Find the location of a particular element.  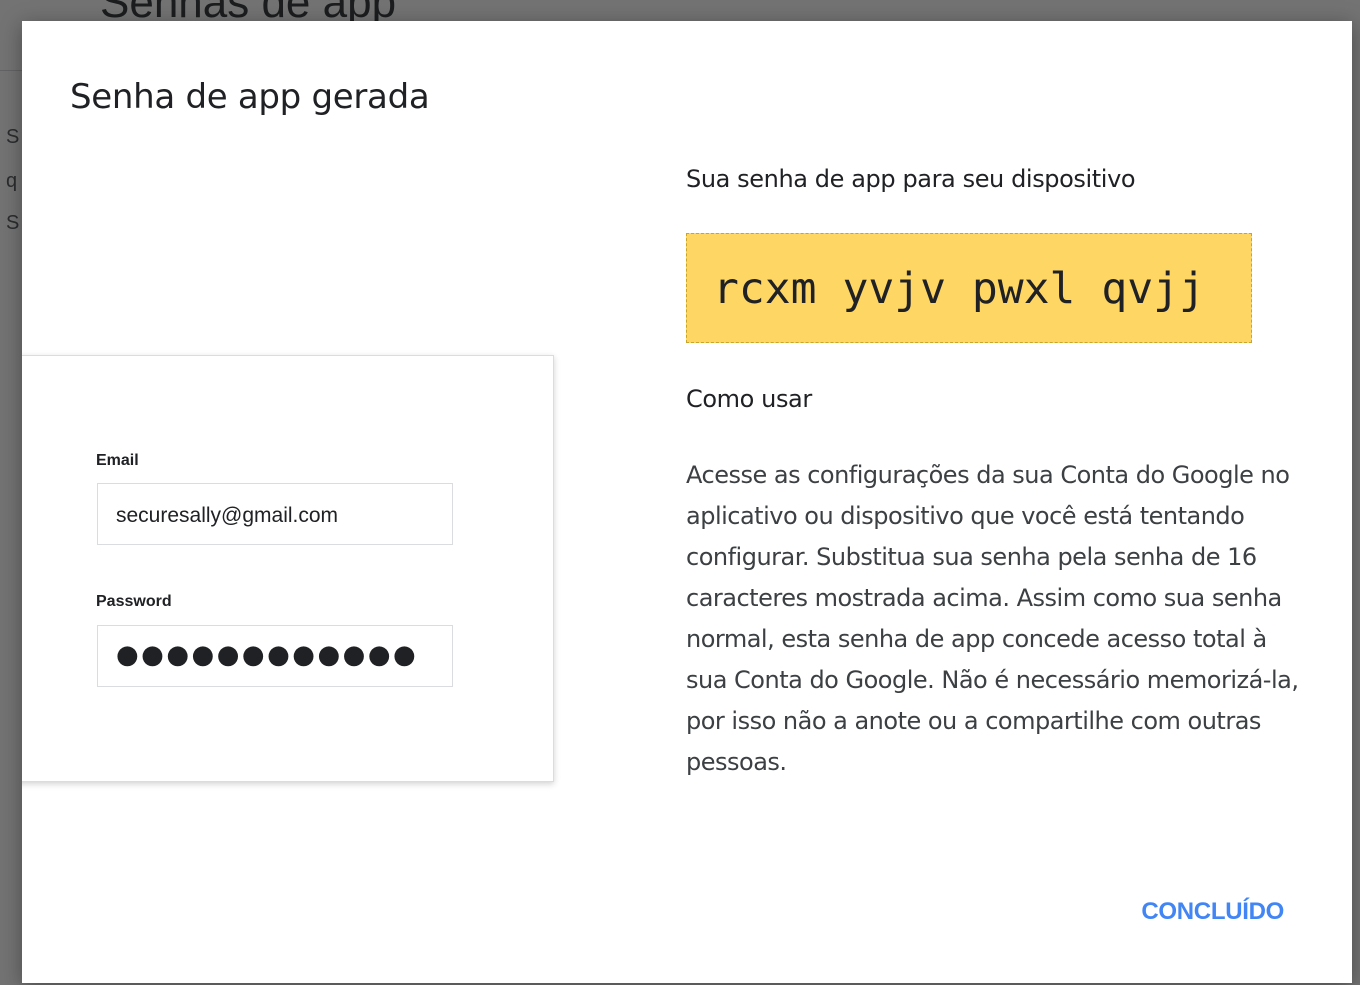

app-password: rcxm yvjv pwxl qvjj is located at coordinates (959, 289).